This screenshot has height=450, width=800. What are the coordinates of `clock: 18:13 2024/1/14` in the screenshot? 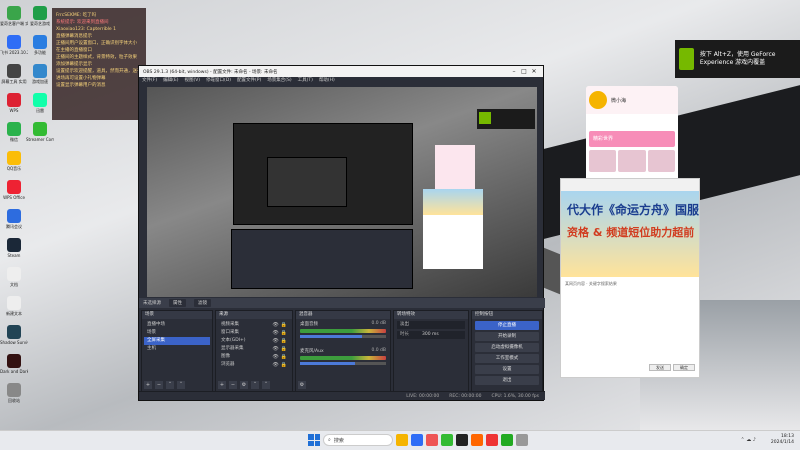 It's located at (782, 440).